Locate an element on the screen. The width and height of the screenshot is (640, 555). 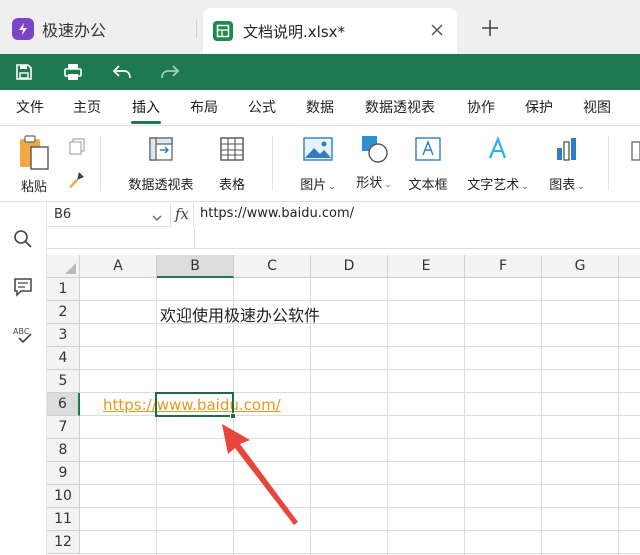
app-tab: 极速办公 is located at coordinates (59, 29).